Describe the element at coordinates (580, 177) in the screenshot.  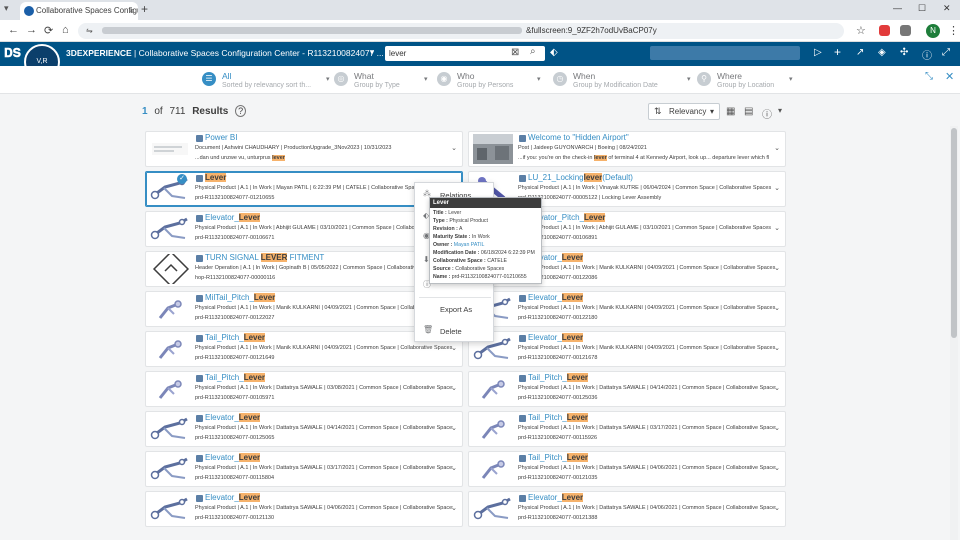
I see `result-title: LU_21_Lockinglever(Default)` at that location.